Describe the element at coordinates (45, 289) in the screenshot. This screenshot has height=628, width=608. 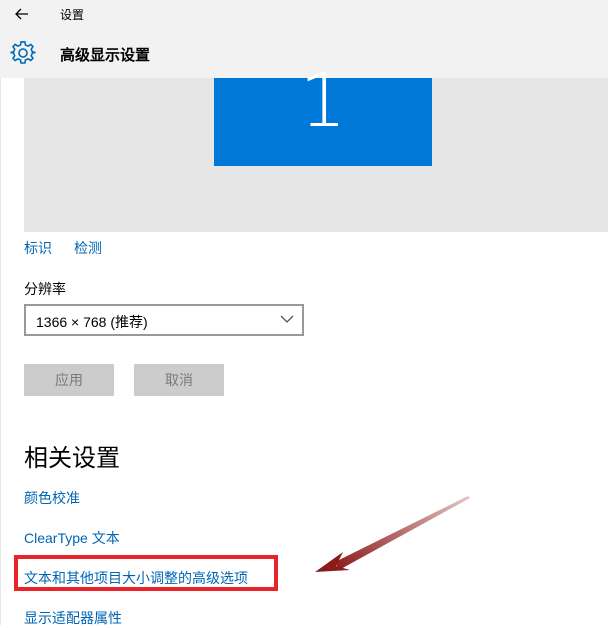
I see `resolution-label: 分辨率` at that location.